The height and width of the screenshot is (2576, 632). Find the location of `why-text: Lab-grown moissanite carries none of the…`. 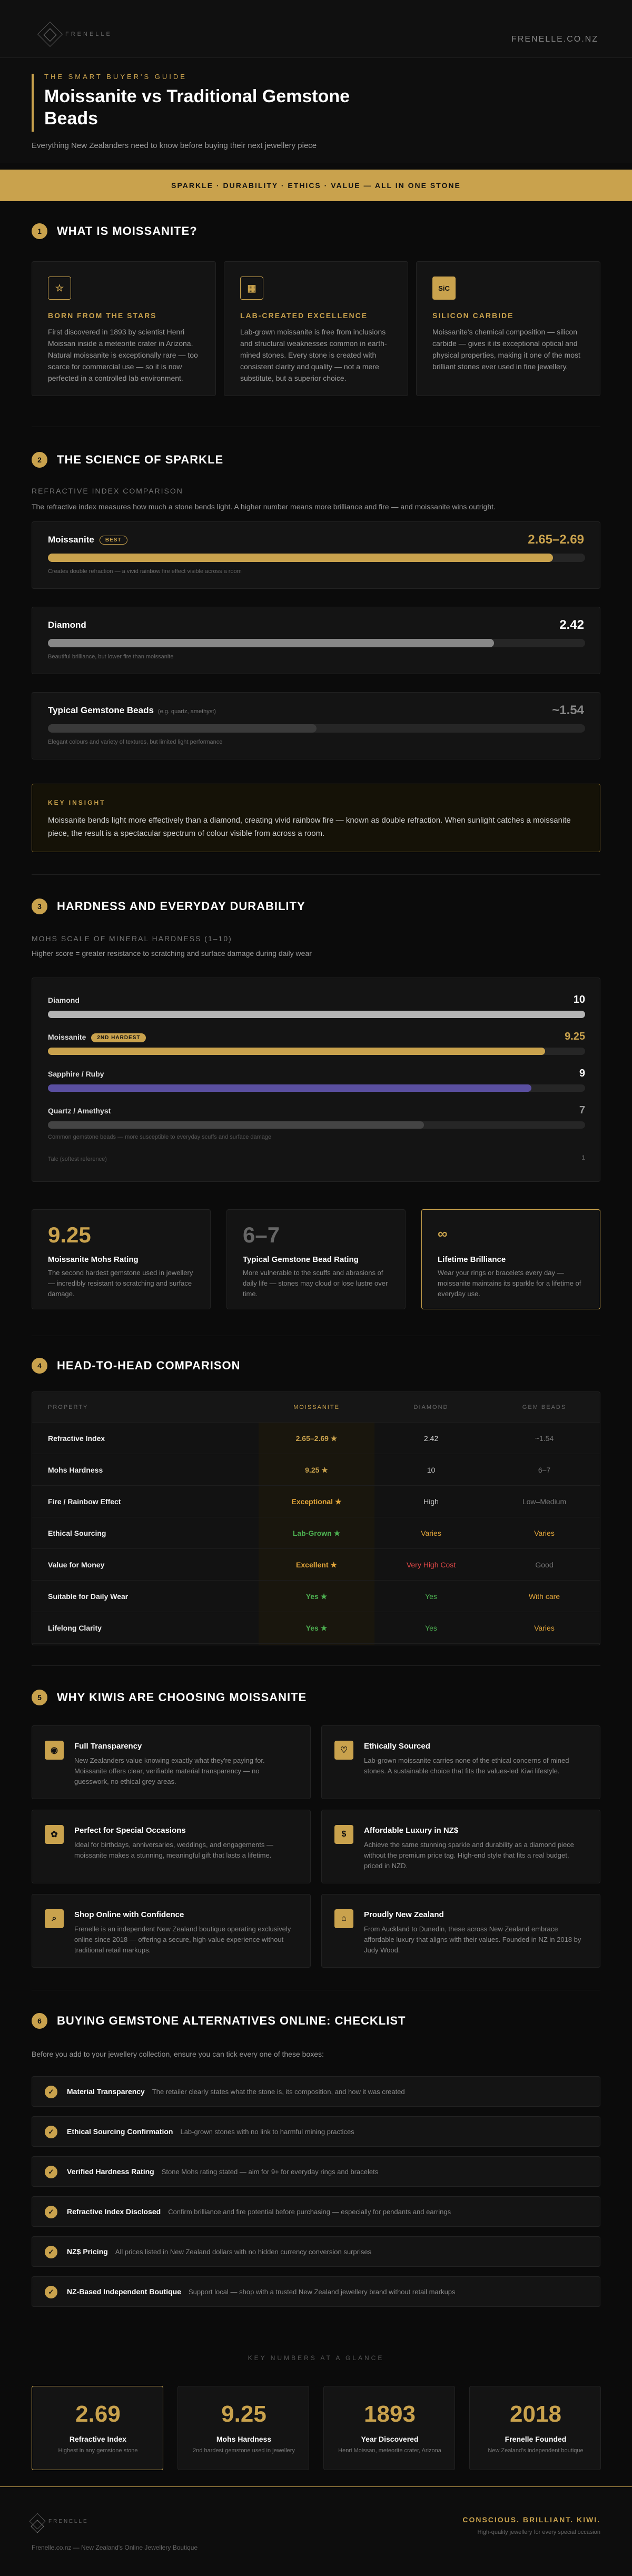

why-text: Lab-grown moissanite carries none of the… is located at coordinates (466, 1765).